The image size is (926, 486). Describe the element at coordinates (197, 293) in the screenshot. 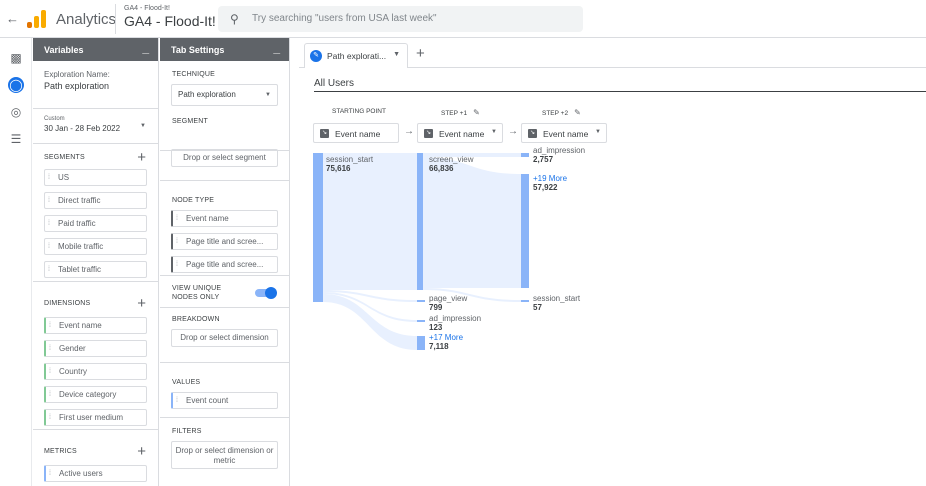

I see `unique-nodes-label: VIEW UNIQUE NODES ONLY` at that location.